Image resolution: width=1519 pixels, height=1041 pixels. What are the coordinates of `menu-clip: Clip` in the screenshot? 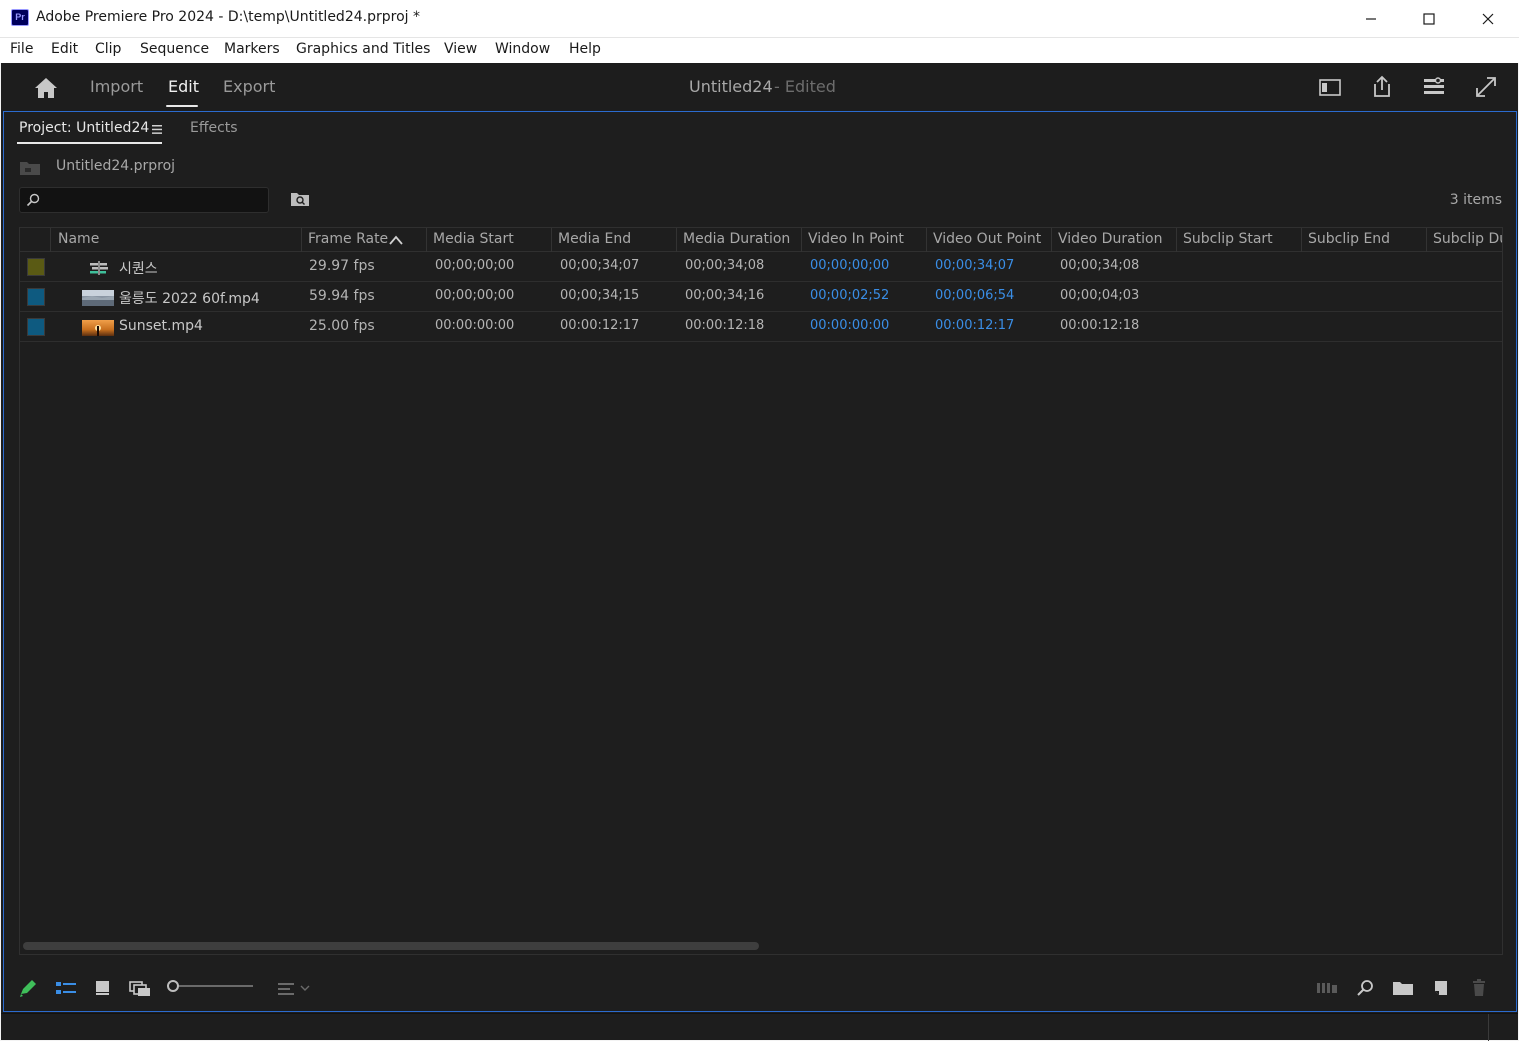 It's located at (108, 49).